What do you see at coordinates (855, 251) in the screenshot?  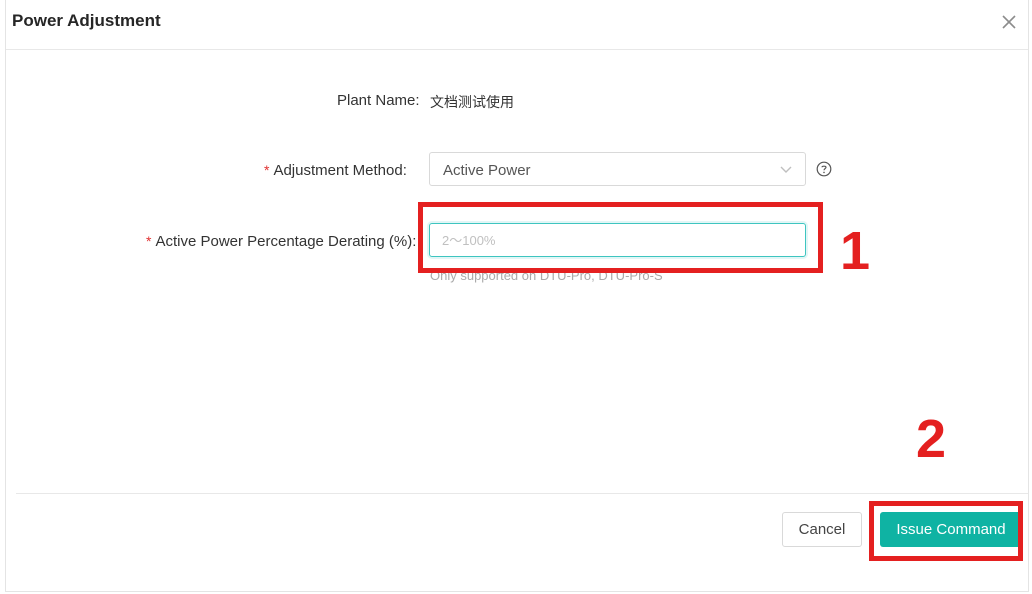 I see `annotation-number-1: 1` at bounding box center [855, 251].